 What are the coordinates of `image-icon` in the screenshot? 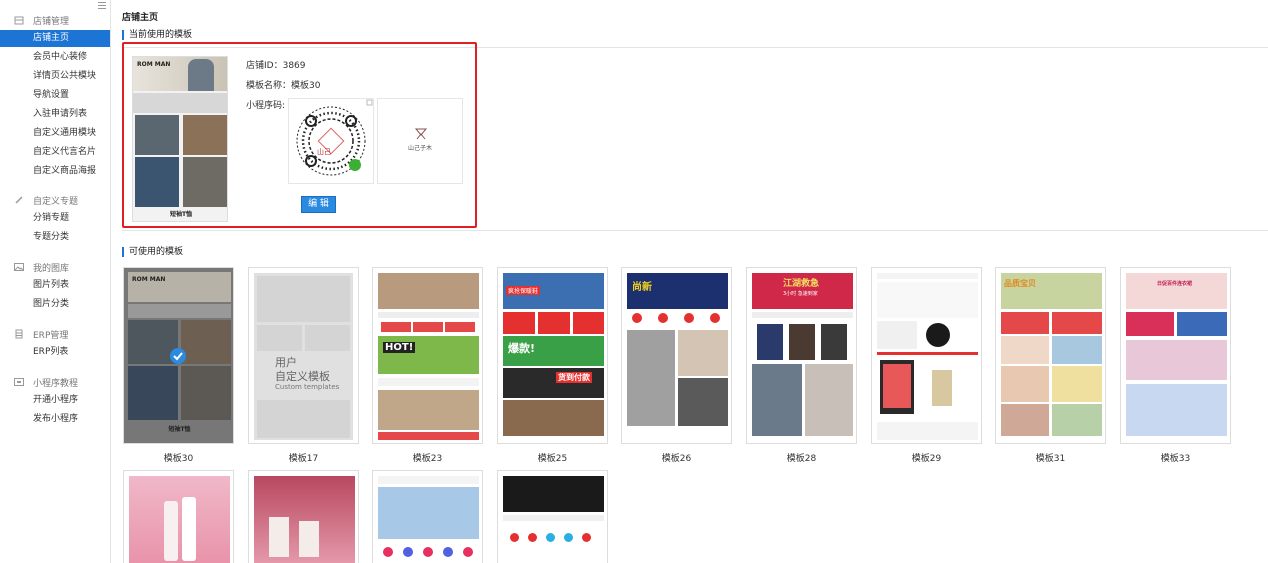 It's located at (19, 267).